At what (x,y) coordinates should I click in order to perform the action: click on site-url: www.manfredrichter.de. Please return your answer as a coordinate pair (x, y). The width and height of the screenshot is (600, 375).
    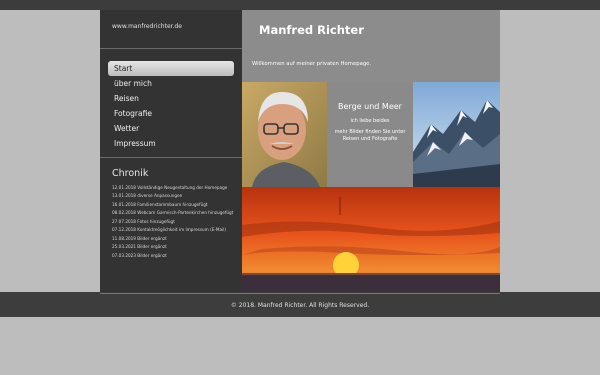
    Looking at the image, I should click on (147, 26).